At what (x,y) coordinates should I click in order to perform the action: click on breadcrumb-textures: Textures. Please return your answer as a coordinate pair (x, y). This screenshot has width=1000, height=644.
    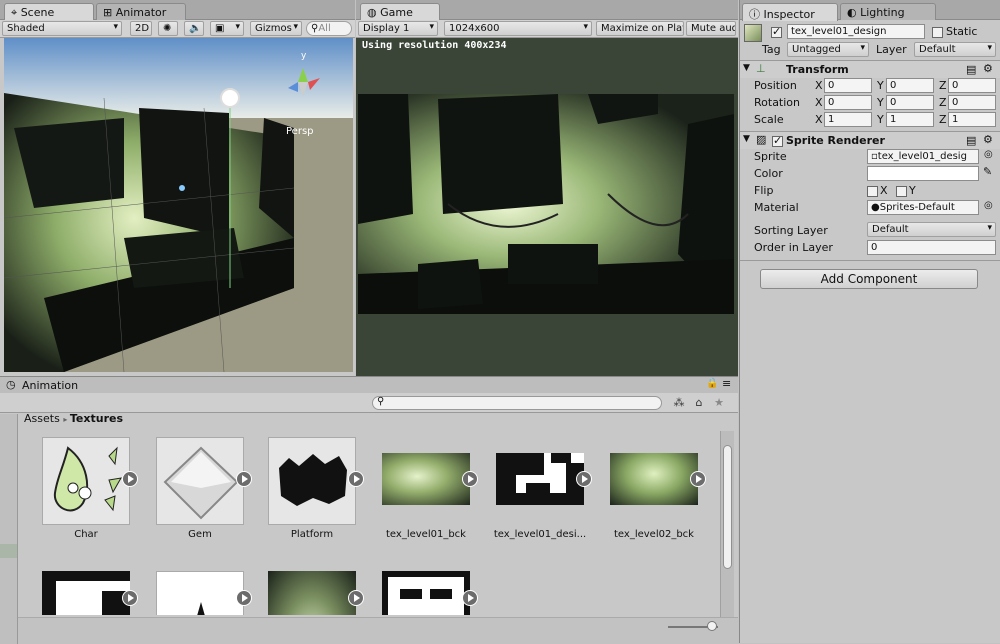
    Looking at the image, I should click on (96, 418).